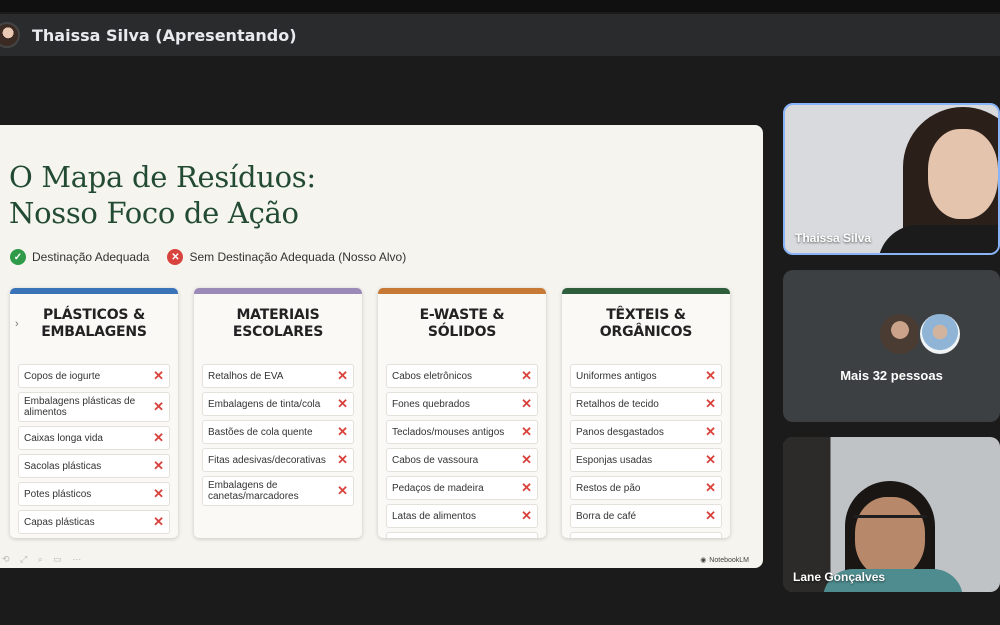  What do you see at coordinates (432, 376) in the screenshot?
I see `list-item-label: Cabos eletrônicos` at bounding box center [432, 376].